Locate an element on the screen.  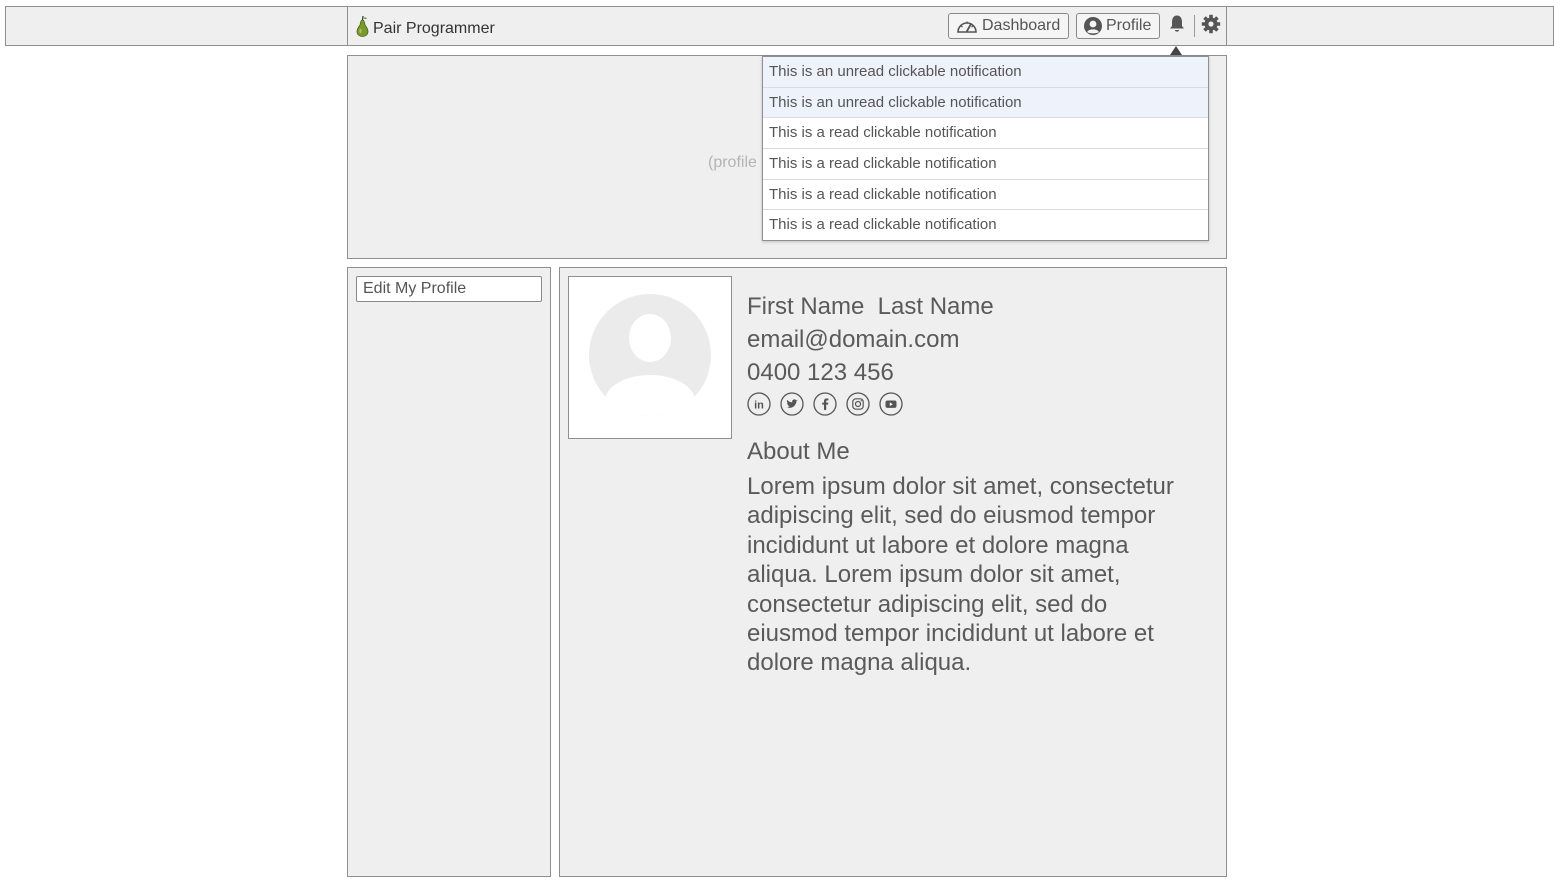
profile-name: First Name Last Name is located at coordinates (870, 306).